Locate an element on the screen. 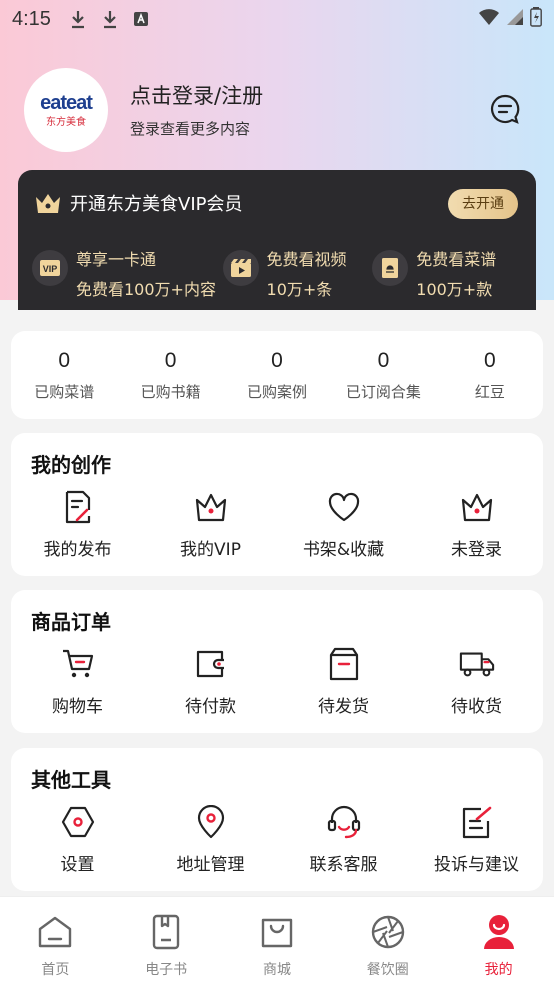 The width and height of the screenshot is (554, 984). section-title: 其他工具 is located at coordinates (71, 780).